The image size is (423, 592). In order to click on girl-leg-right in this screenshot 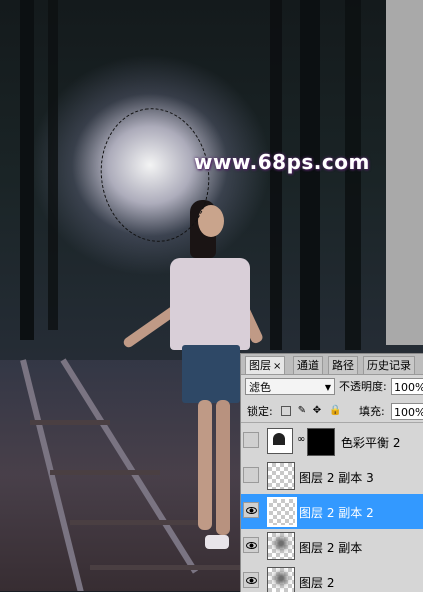, I will do `click(223, 467)`.